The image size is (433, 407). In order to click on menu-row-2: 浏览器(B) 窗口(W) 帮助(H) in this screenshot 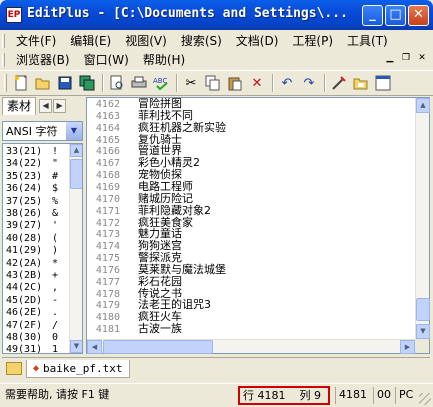, I will do `click(97, 59)`.